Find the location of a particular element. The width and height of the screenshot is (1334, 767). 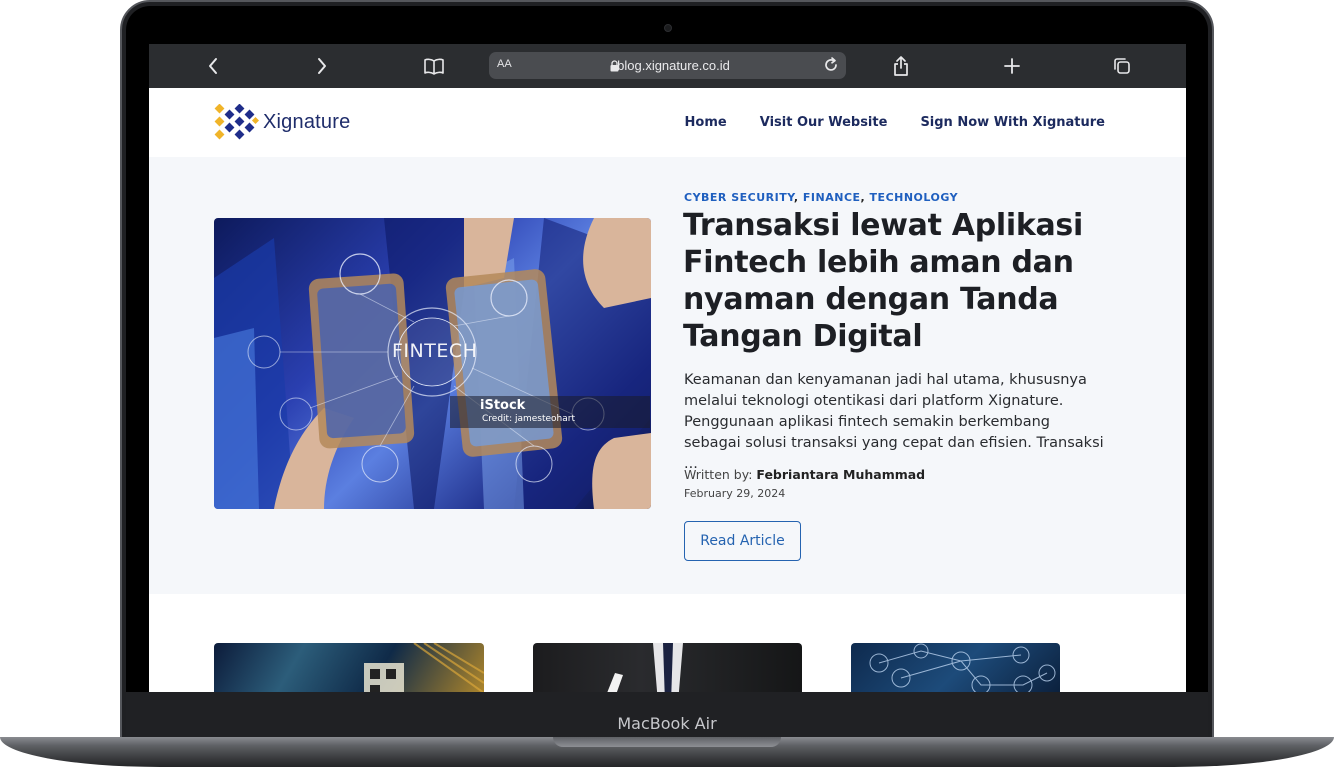

address-bar: AA blog.xignature.co.id is located at coordinates (667, 65).